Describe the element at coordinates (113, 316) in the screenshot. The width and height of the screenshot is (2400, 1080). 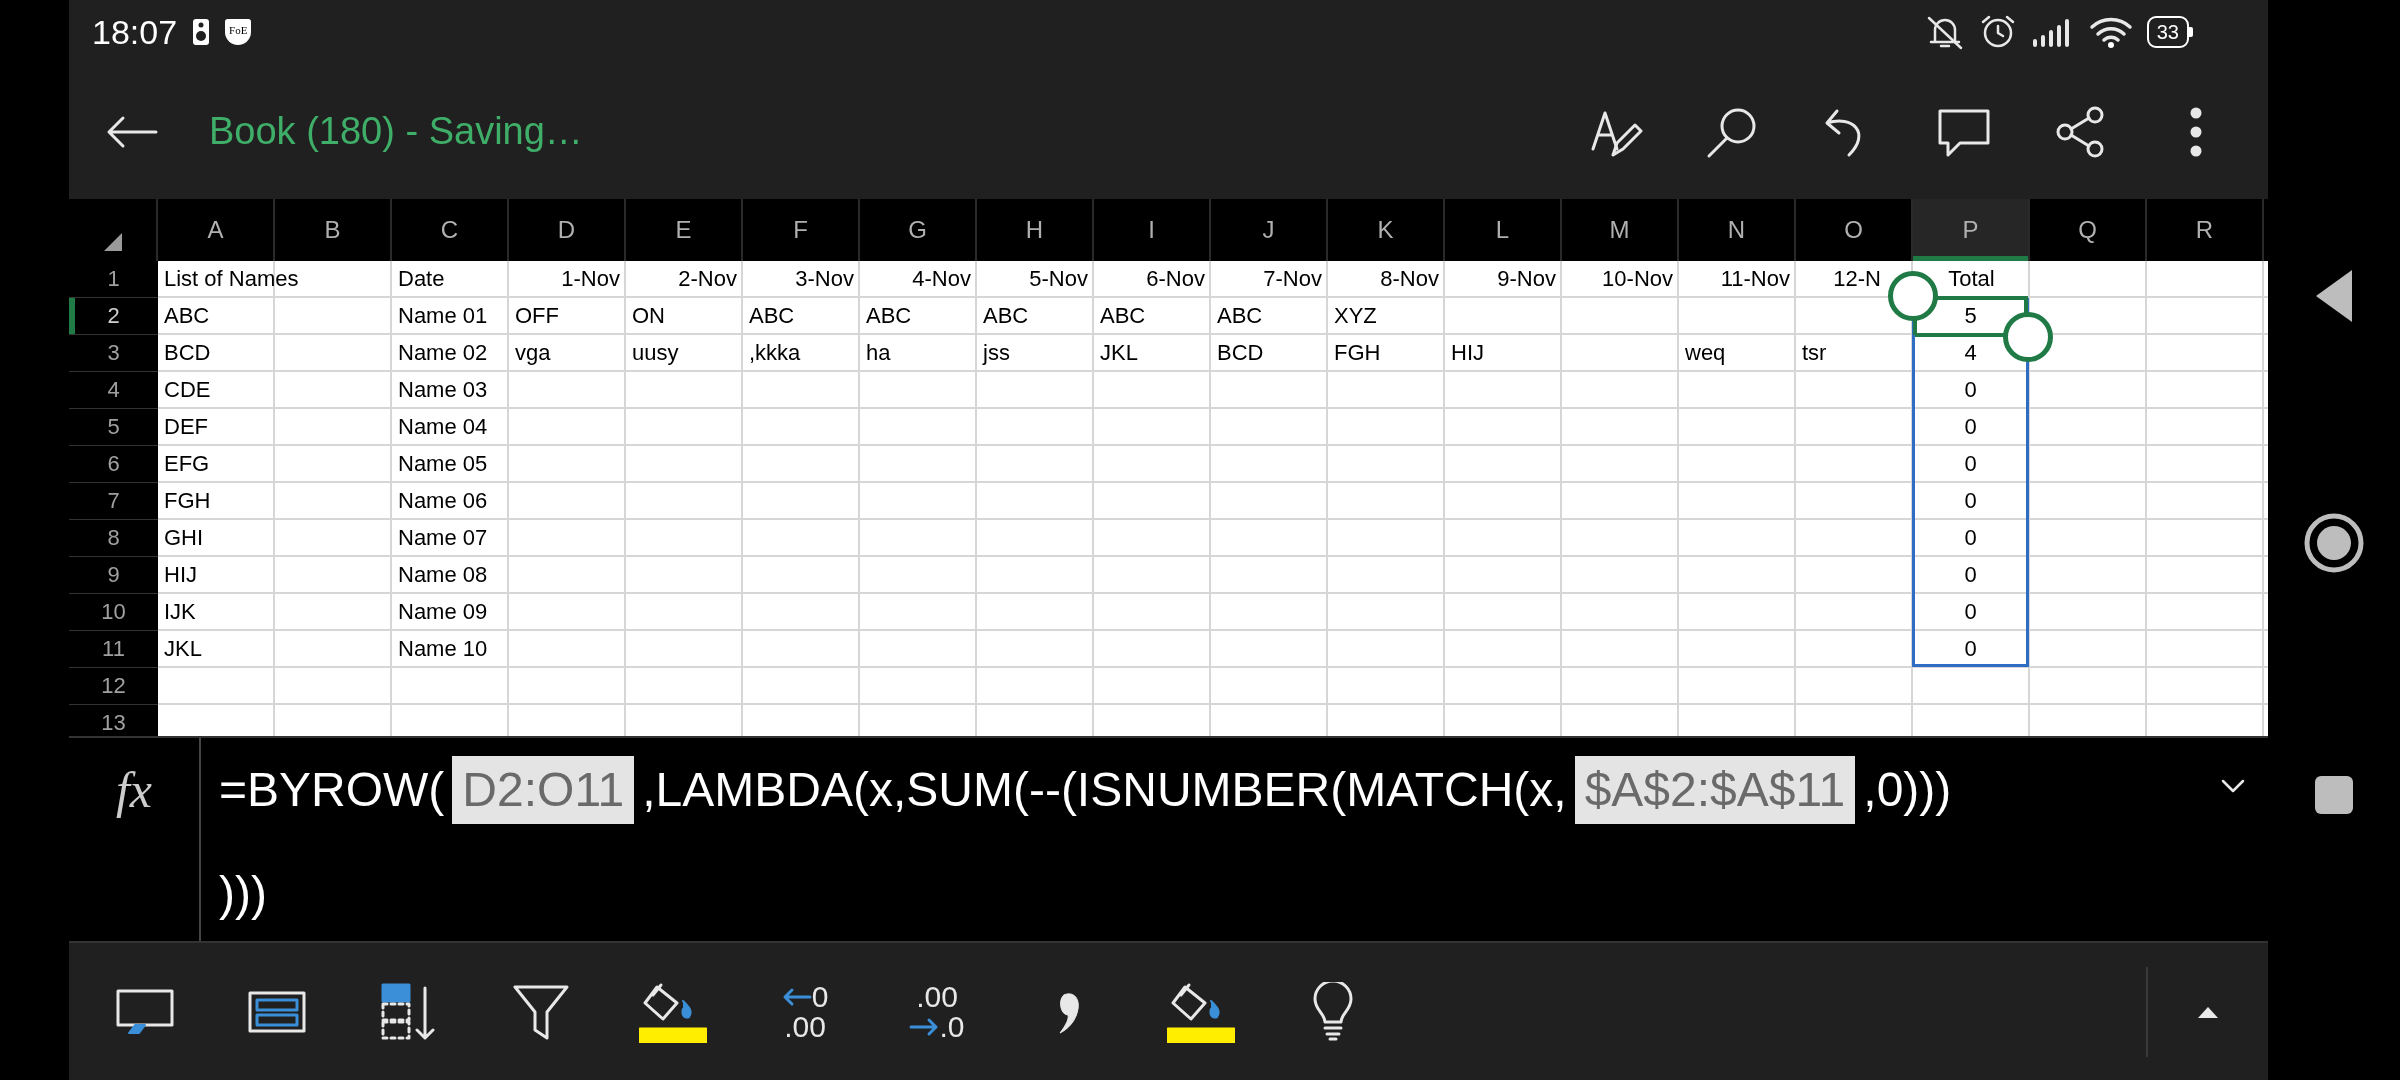
I see `row-header: 2` at that location.